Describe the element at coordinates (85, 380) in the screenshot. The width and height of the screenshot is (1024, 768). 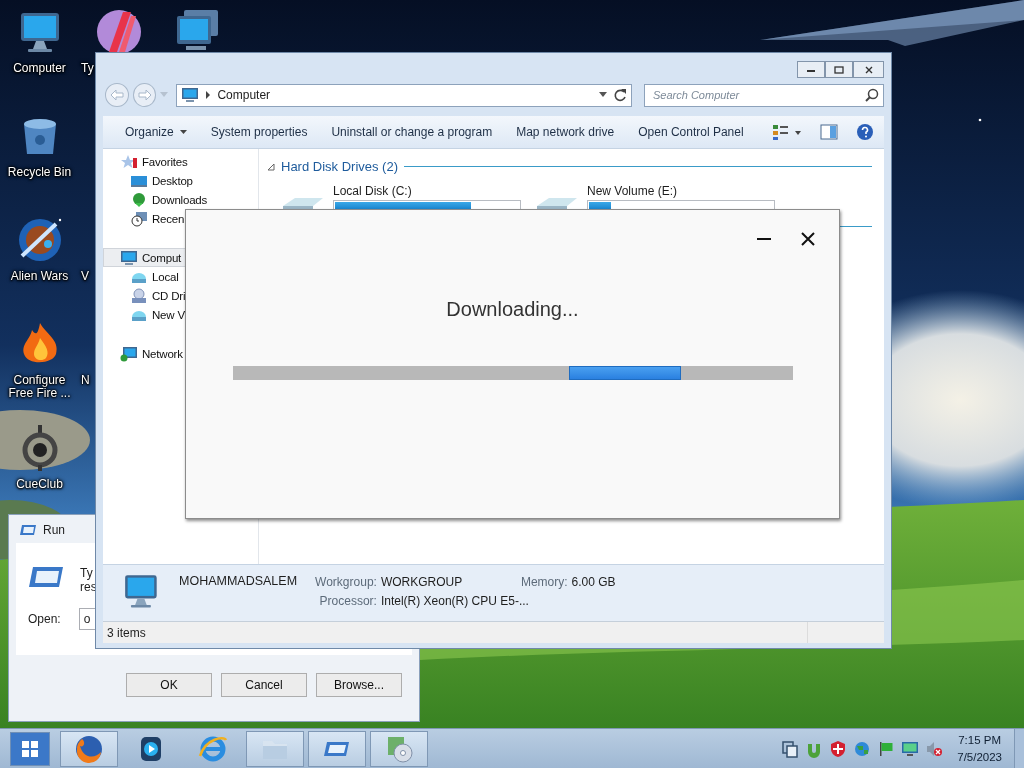
I see `icon-label: N` at that location.